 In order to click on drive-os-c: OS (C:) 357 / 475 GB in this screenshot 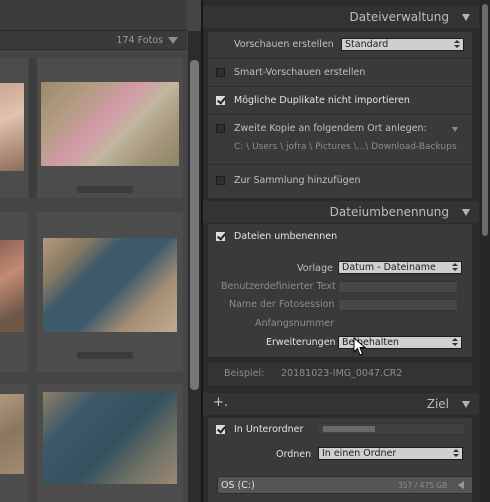, I will do `click(345, 485)`.